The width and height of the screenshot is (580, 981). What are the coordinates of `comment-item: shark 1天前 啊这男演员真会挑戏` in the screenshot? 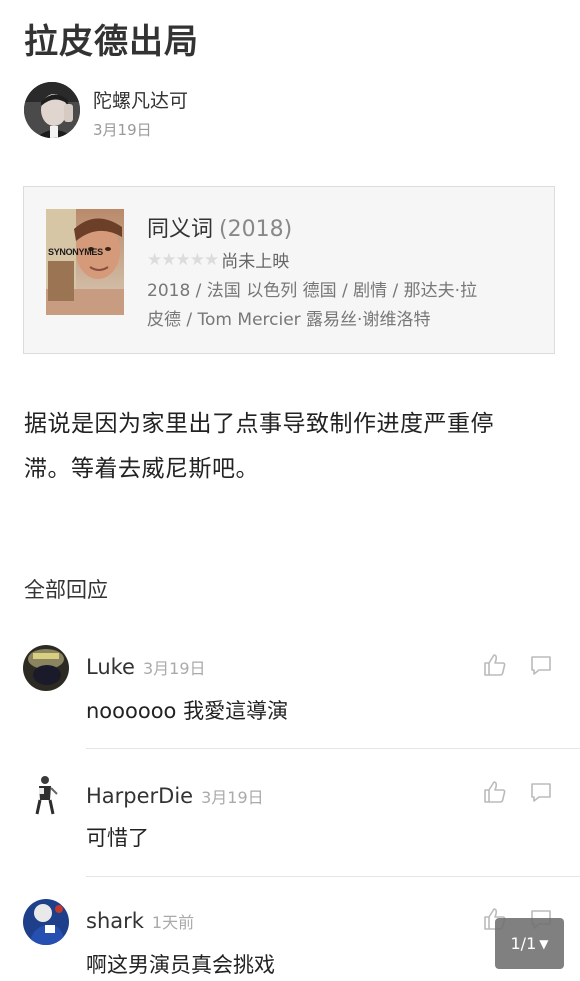 It's located at (290, 940).